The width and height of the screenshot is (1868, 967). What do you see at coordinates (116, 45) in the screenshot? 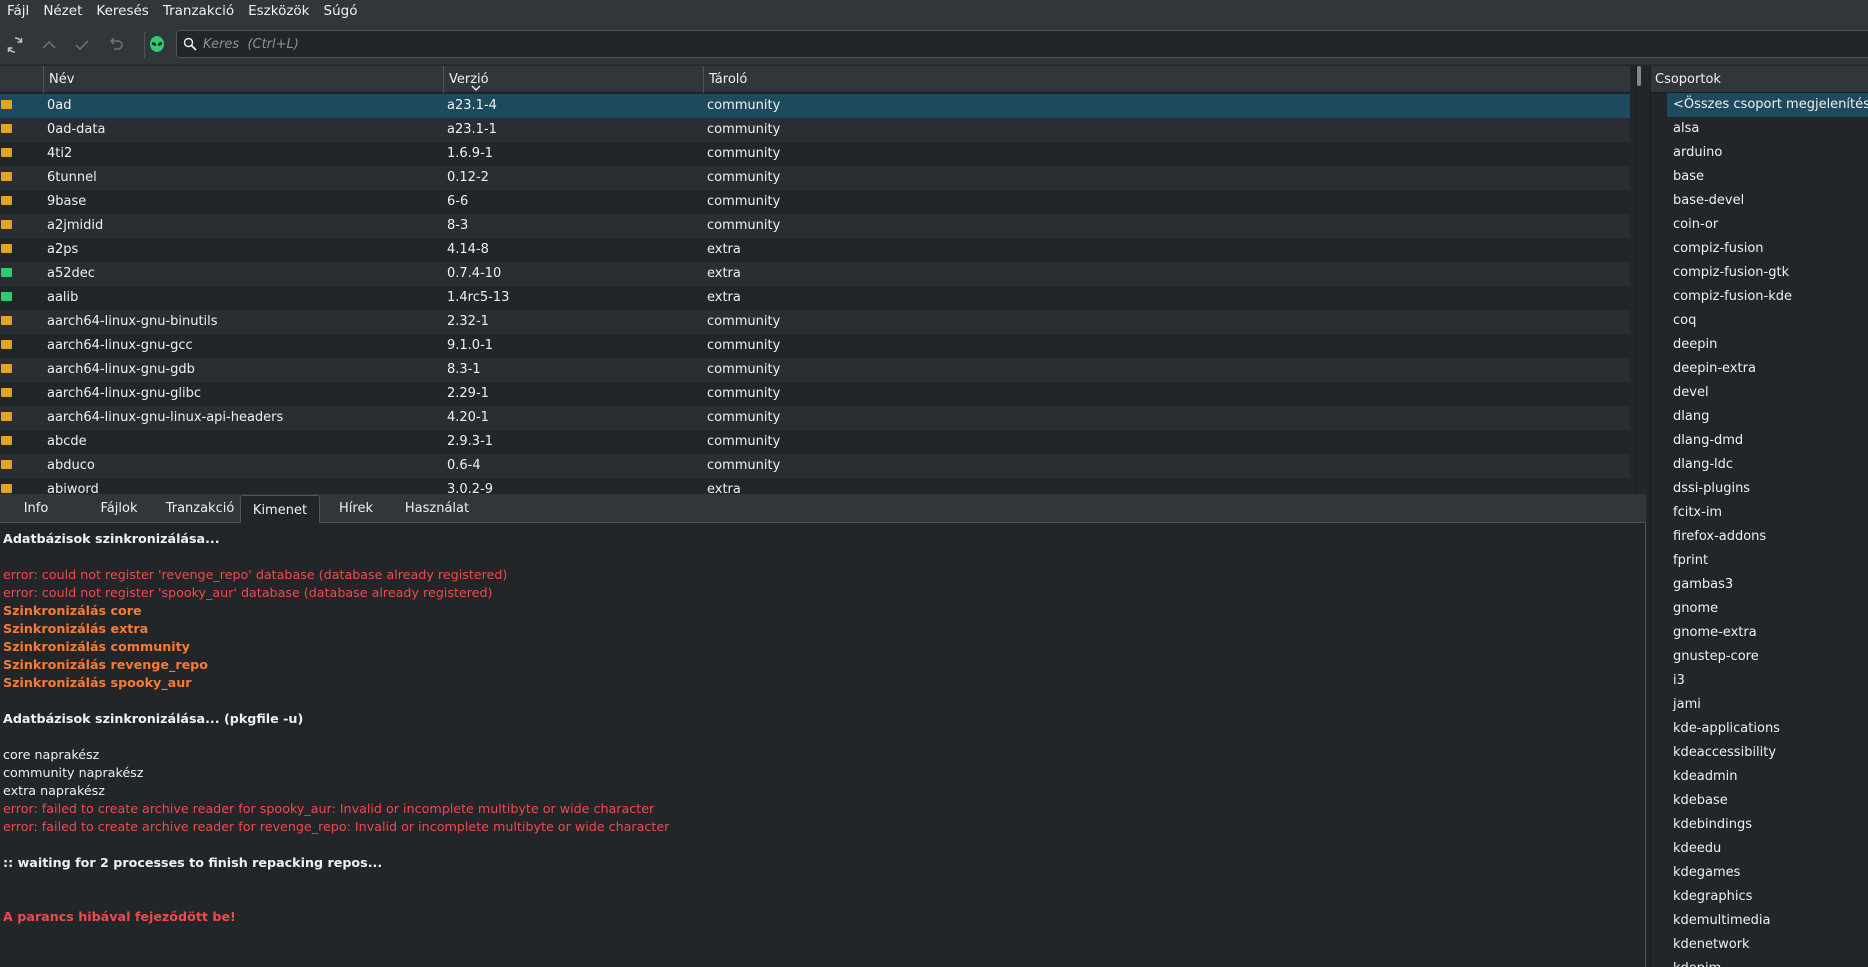
I see `undo-icon` at bounding box center [116, 45].